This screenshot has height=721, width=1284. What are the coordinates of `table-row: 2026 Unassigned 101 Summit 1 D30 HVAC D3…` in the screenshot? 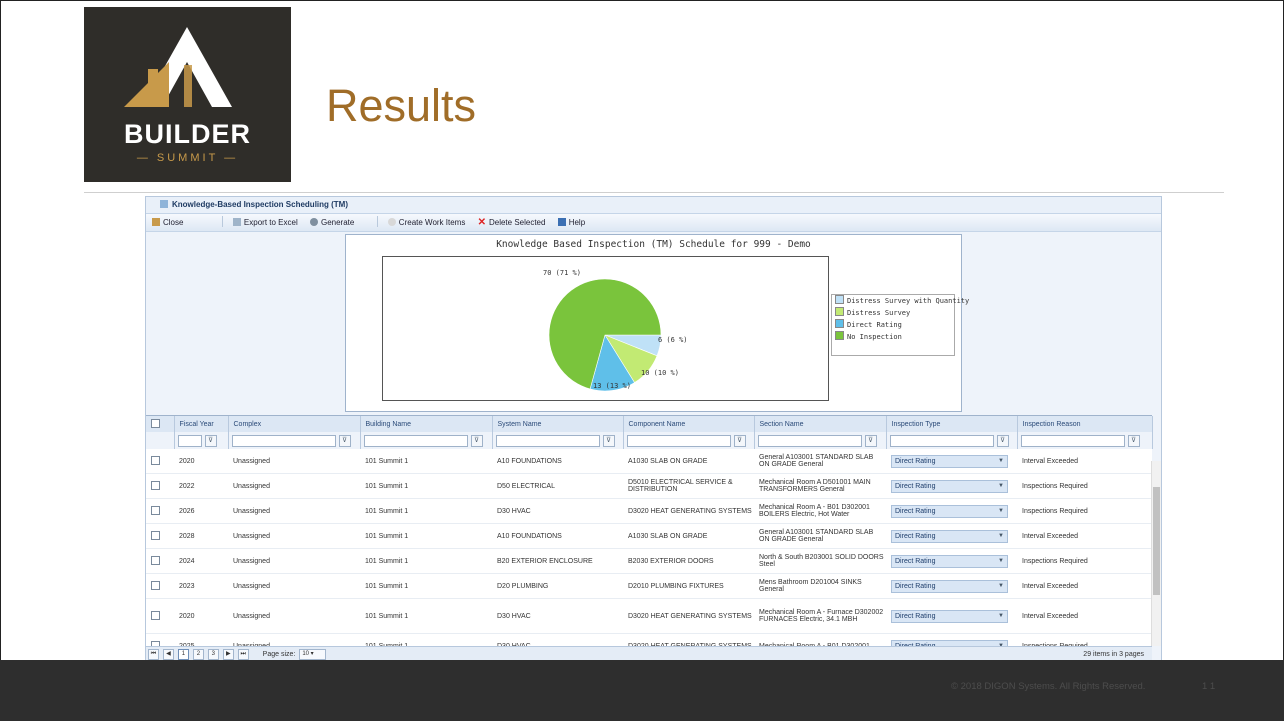 It's located at (649, 511).